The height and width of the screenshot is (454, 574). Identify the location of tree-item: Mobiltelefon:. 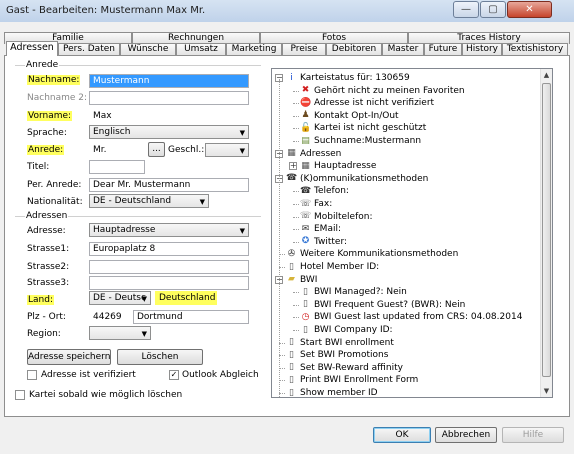
(343, 217).